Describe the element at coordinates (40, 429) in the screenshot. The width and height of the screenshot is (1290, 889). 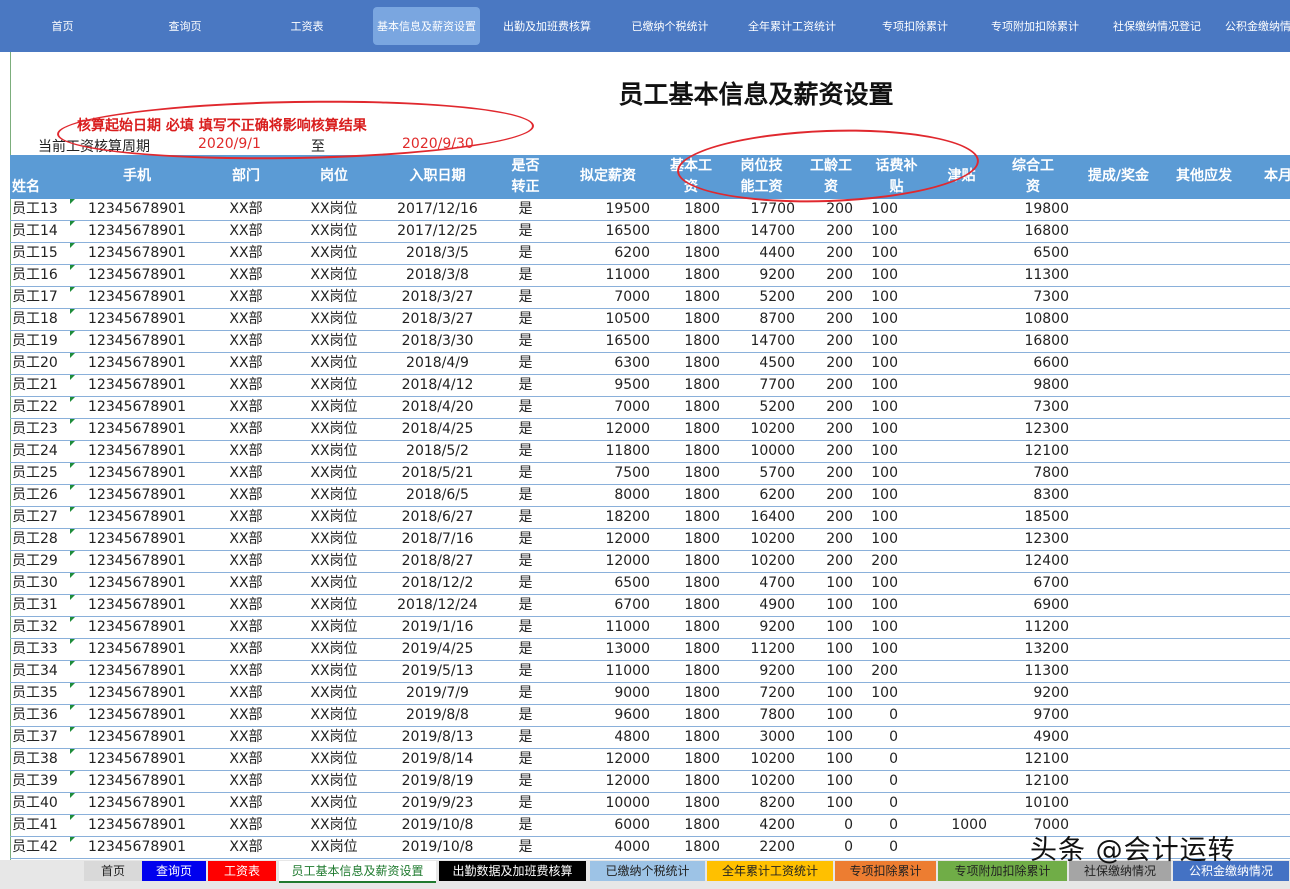
I see `table-cell: 员工23` at that location.